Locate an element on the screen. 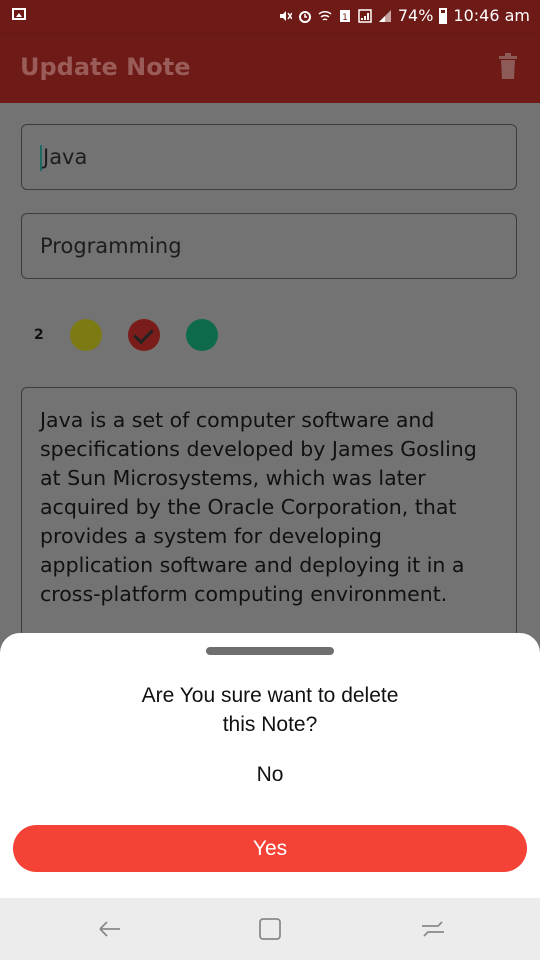 The image size is (540, 960). alarm-icon is located at coordinates (304, 16).